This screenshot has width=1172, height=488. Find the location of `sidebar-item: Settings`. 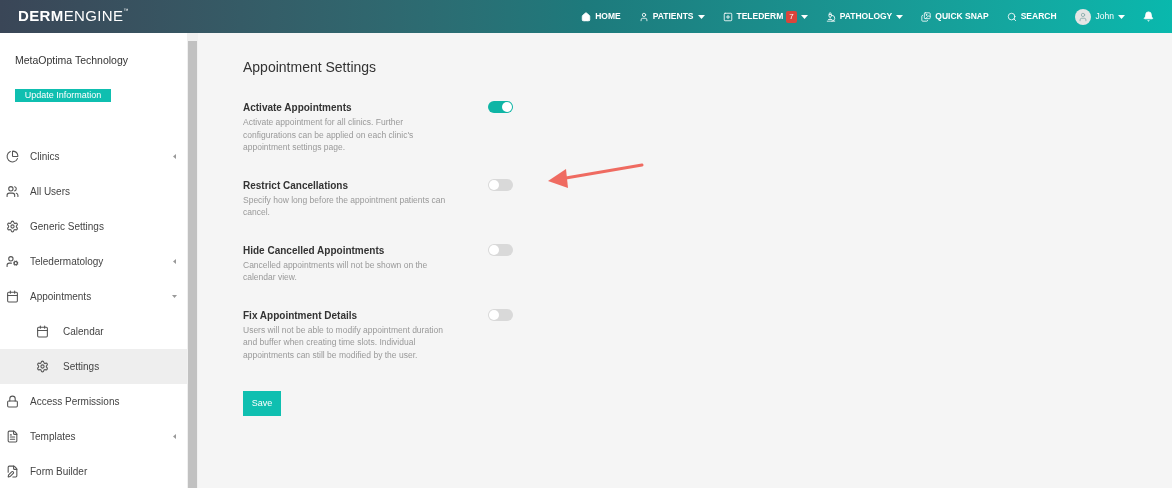

sidebar-item: Settings is located at coordinates (93, 367).